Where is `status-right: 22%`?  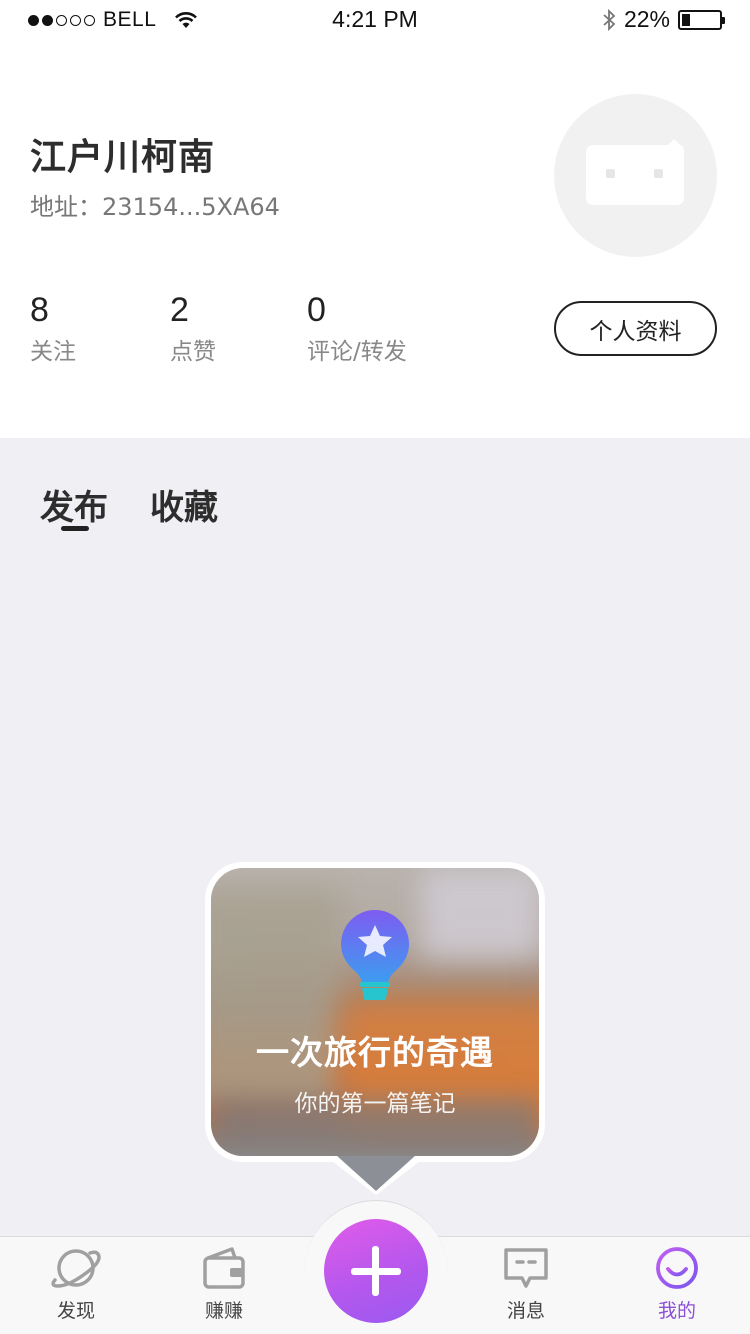
status-right: 22% is located at coordinates (663, 19).